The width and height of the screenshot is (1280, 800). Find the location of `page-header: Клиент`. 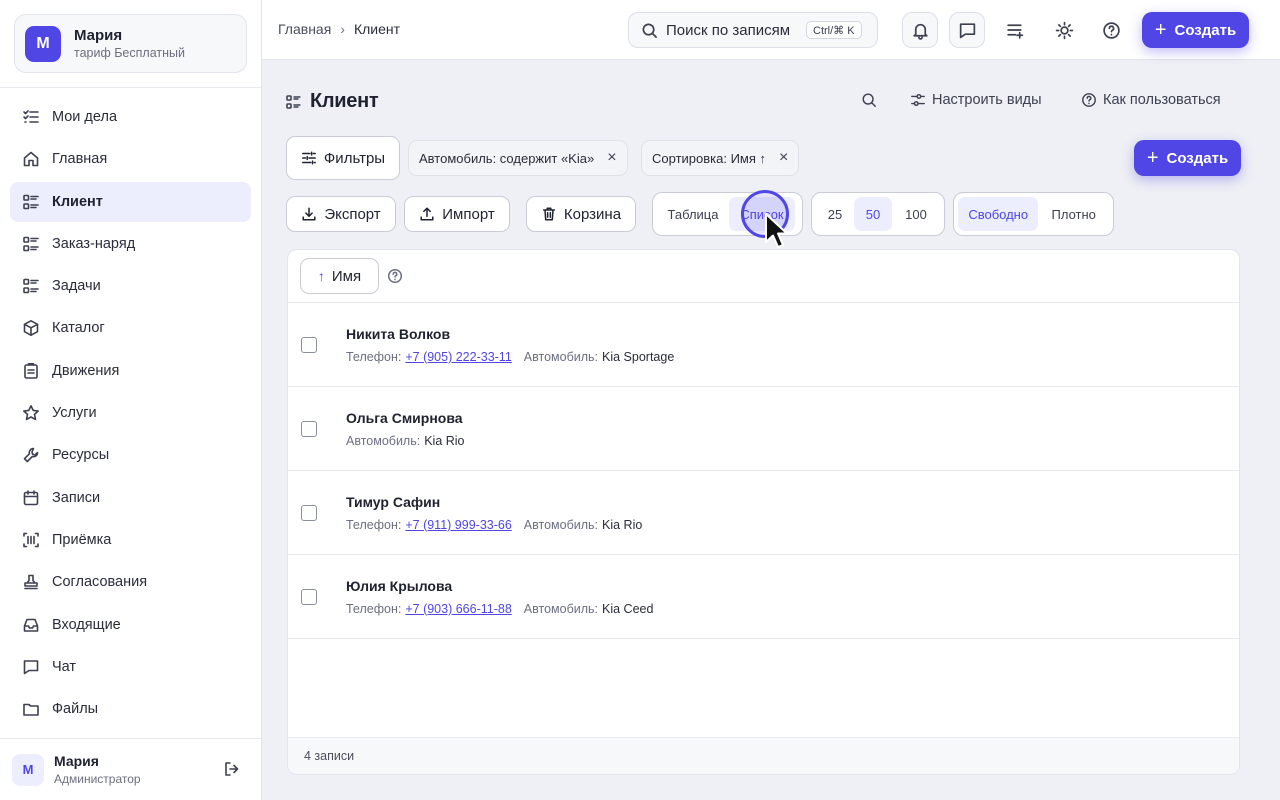

page-header: Клиент is located at coordinates (332, 101).